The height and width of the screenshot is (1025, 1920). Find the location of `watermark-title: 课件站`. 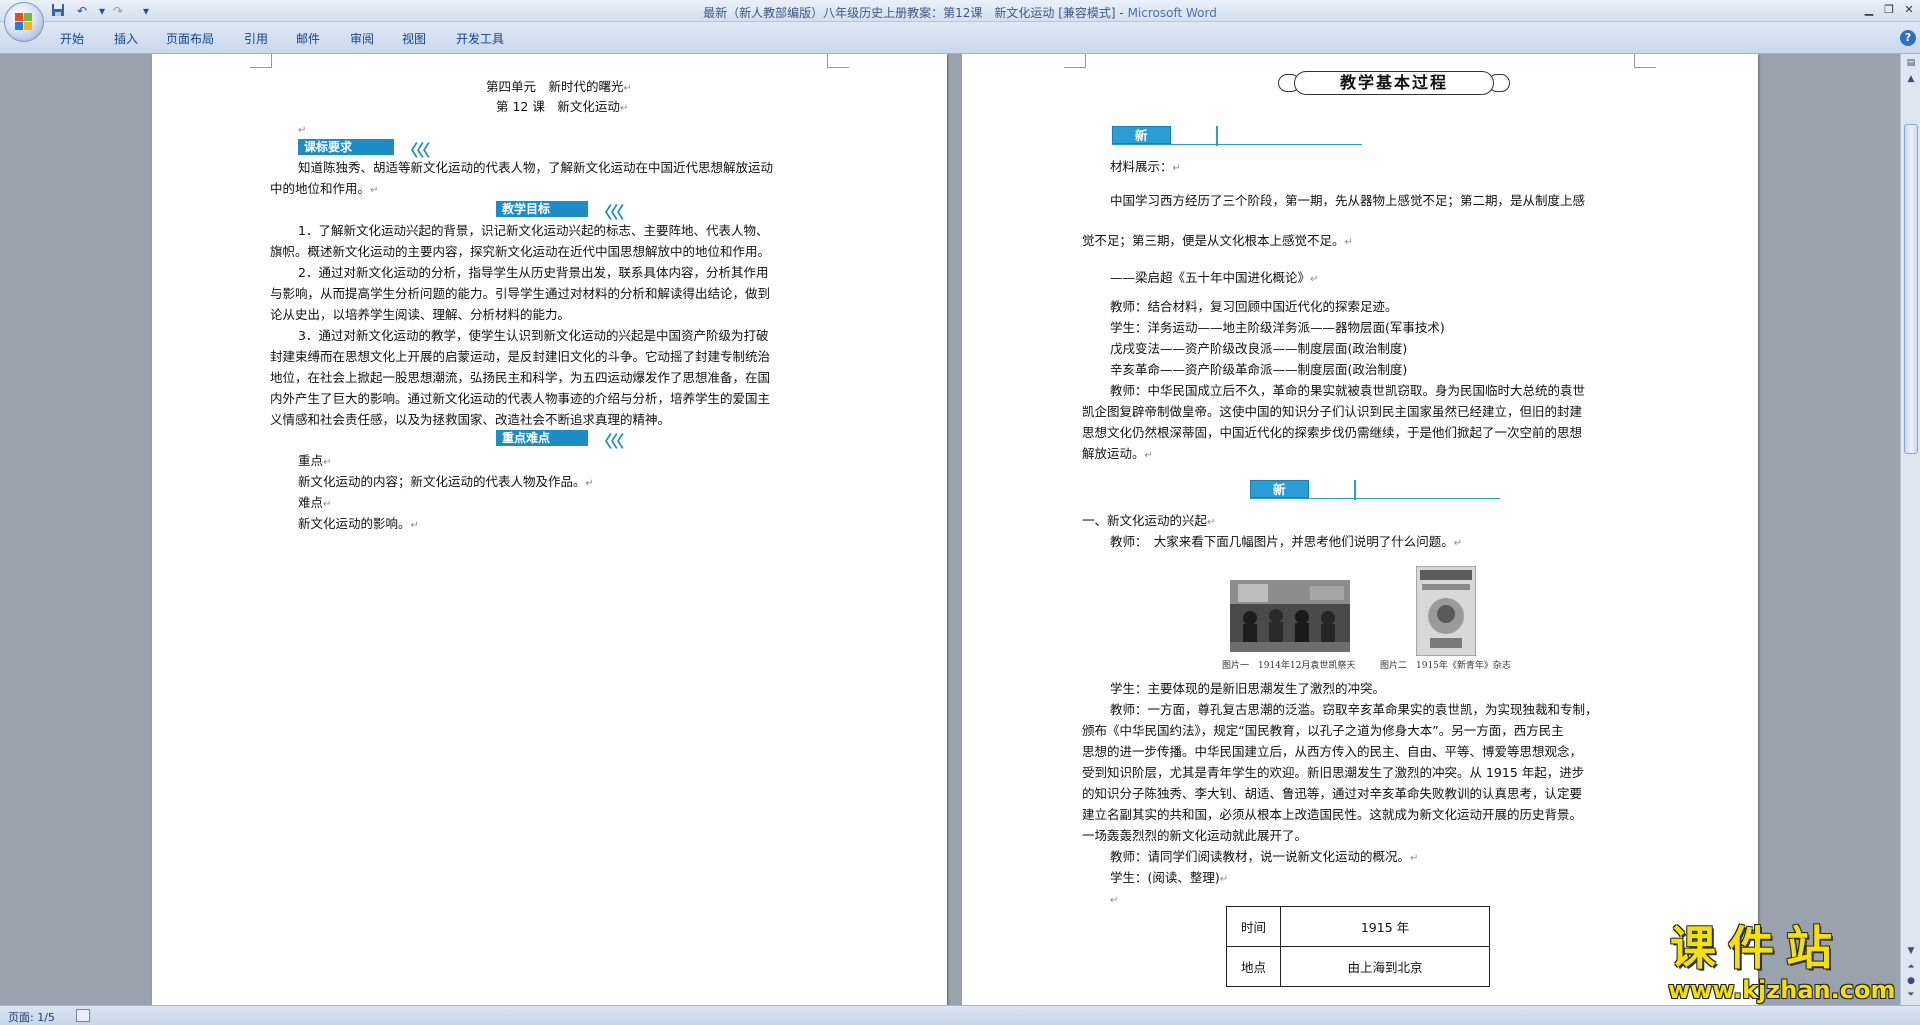

watermark-title: 课件站 is located at coordinates (1757, 948).